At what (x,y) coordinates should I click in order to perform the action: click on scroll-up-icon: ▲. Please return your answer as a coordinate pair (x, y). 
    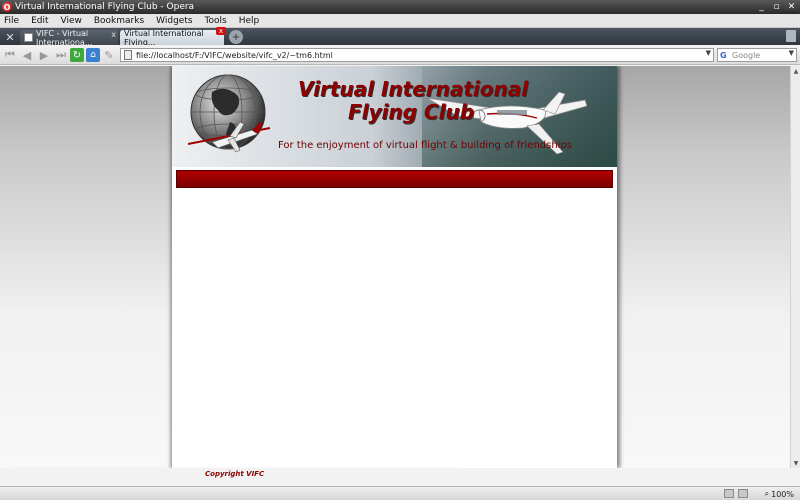
    Looking at the image, I should click on (795, 71).